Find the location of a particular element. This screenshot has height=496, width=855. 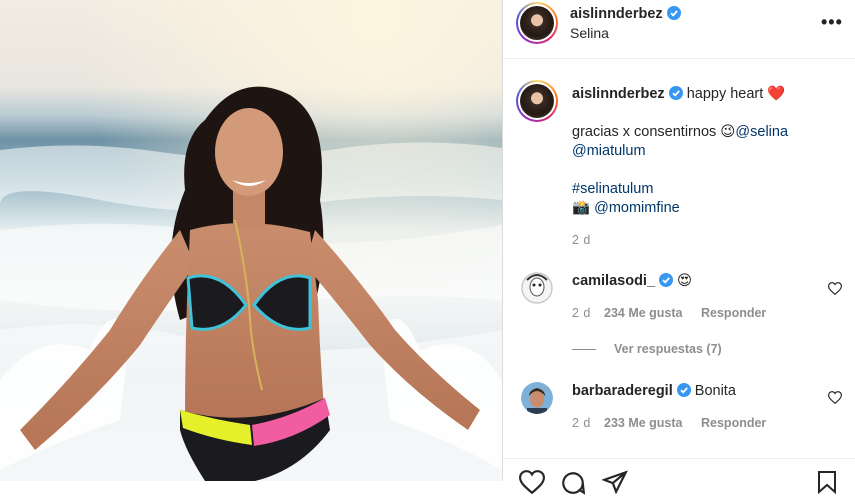

camera-emoji: 📸 is located at coordinates (581, 208).